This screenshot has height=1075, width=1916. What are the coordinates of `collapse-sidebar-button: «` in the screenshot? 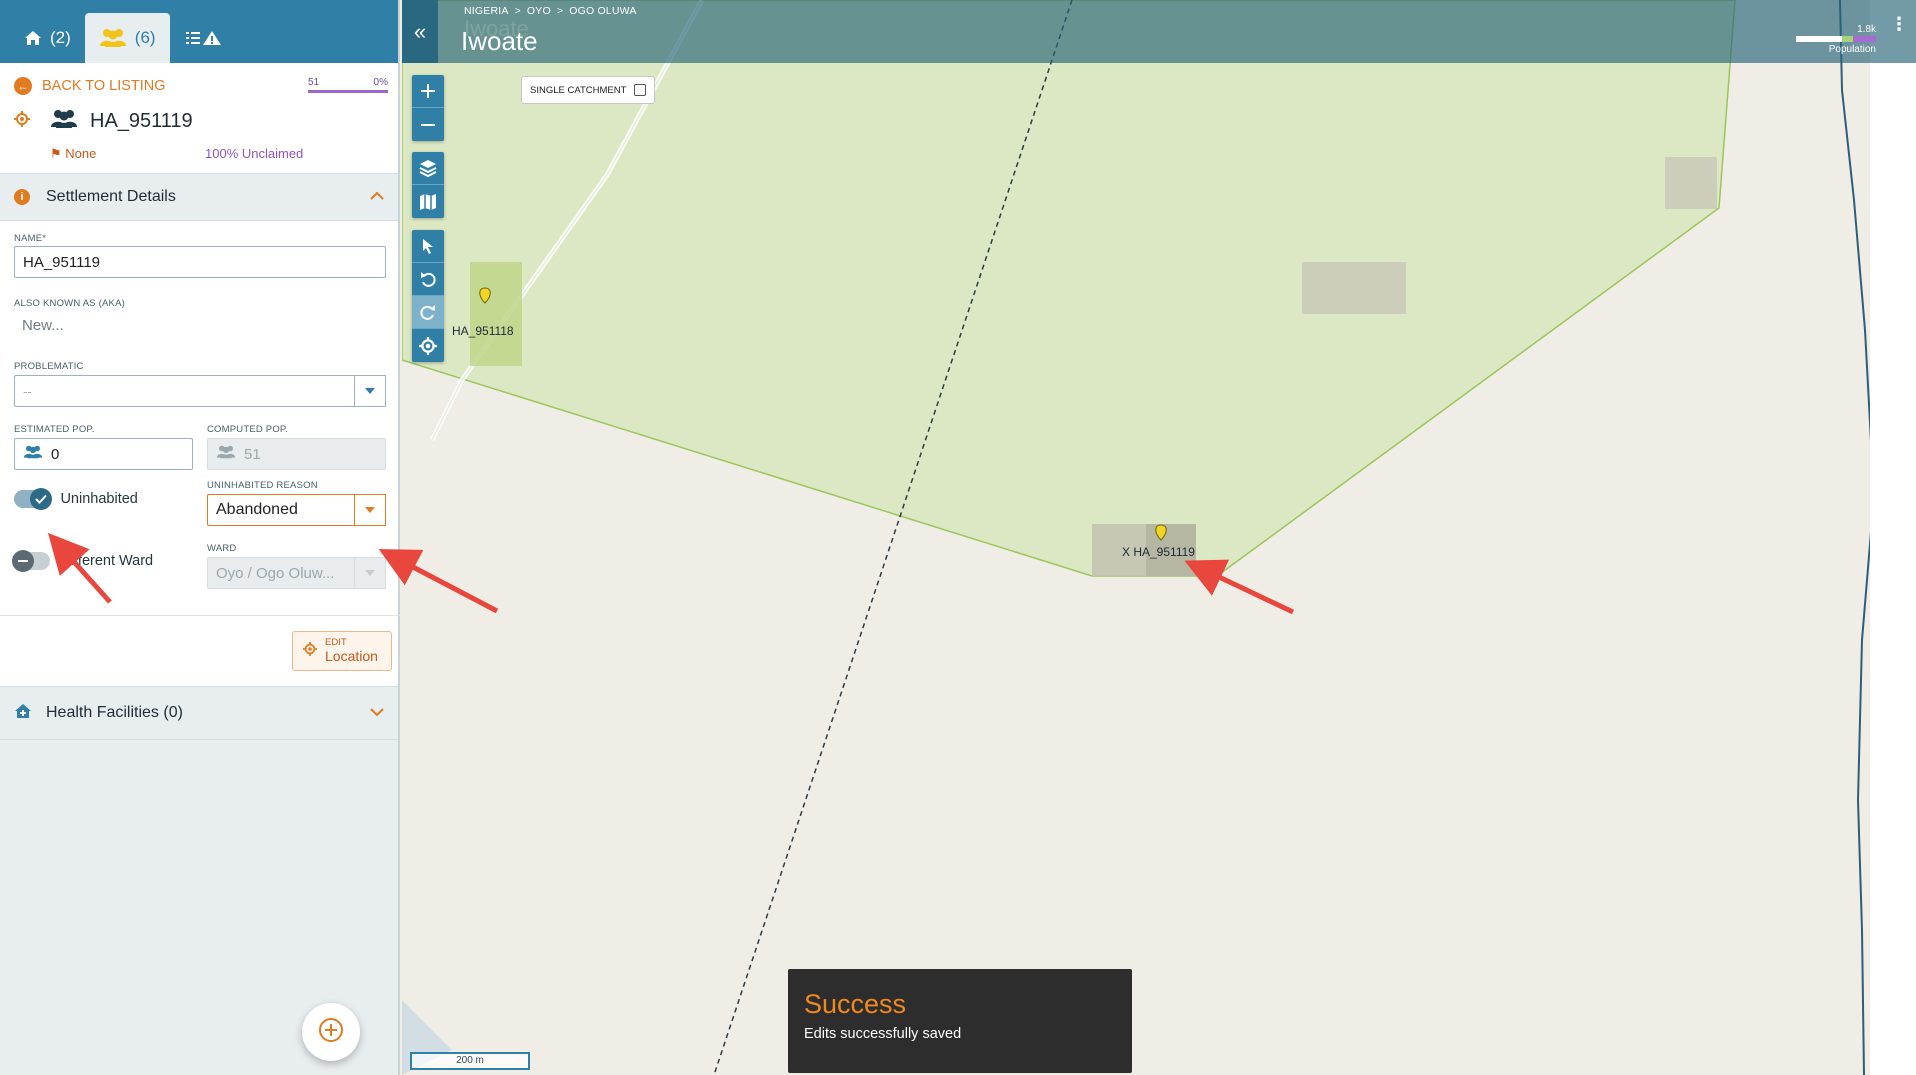 It's located at (420, 31).